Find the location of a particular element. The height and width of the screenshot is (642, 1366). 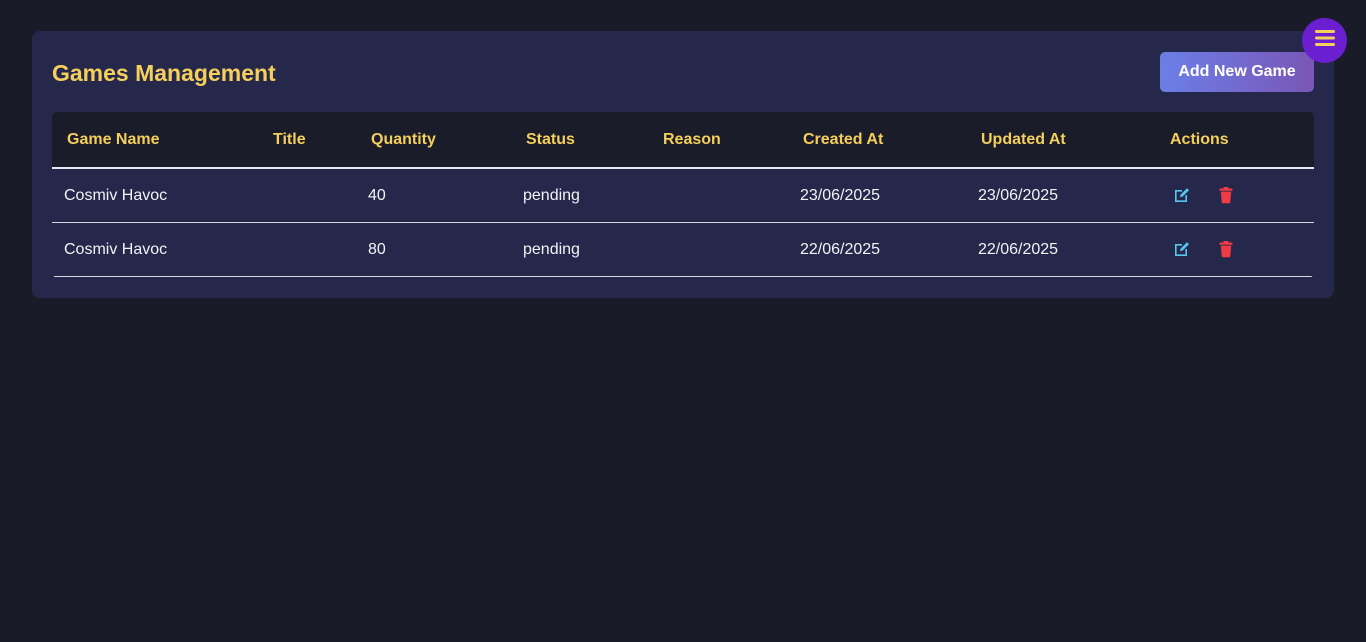

menu-toggle-button is located at coordinates (1324, 40).